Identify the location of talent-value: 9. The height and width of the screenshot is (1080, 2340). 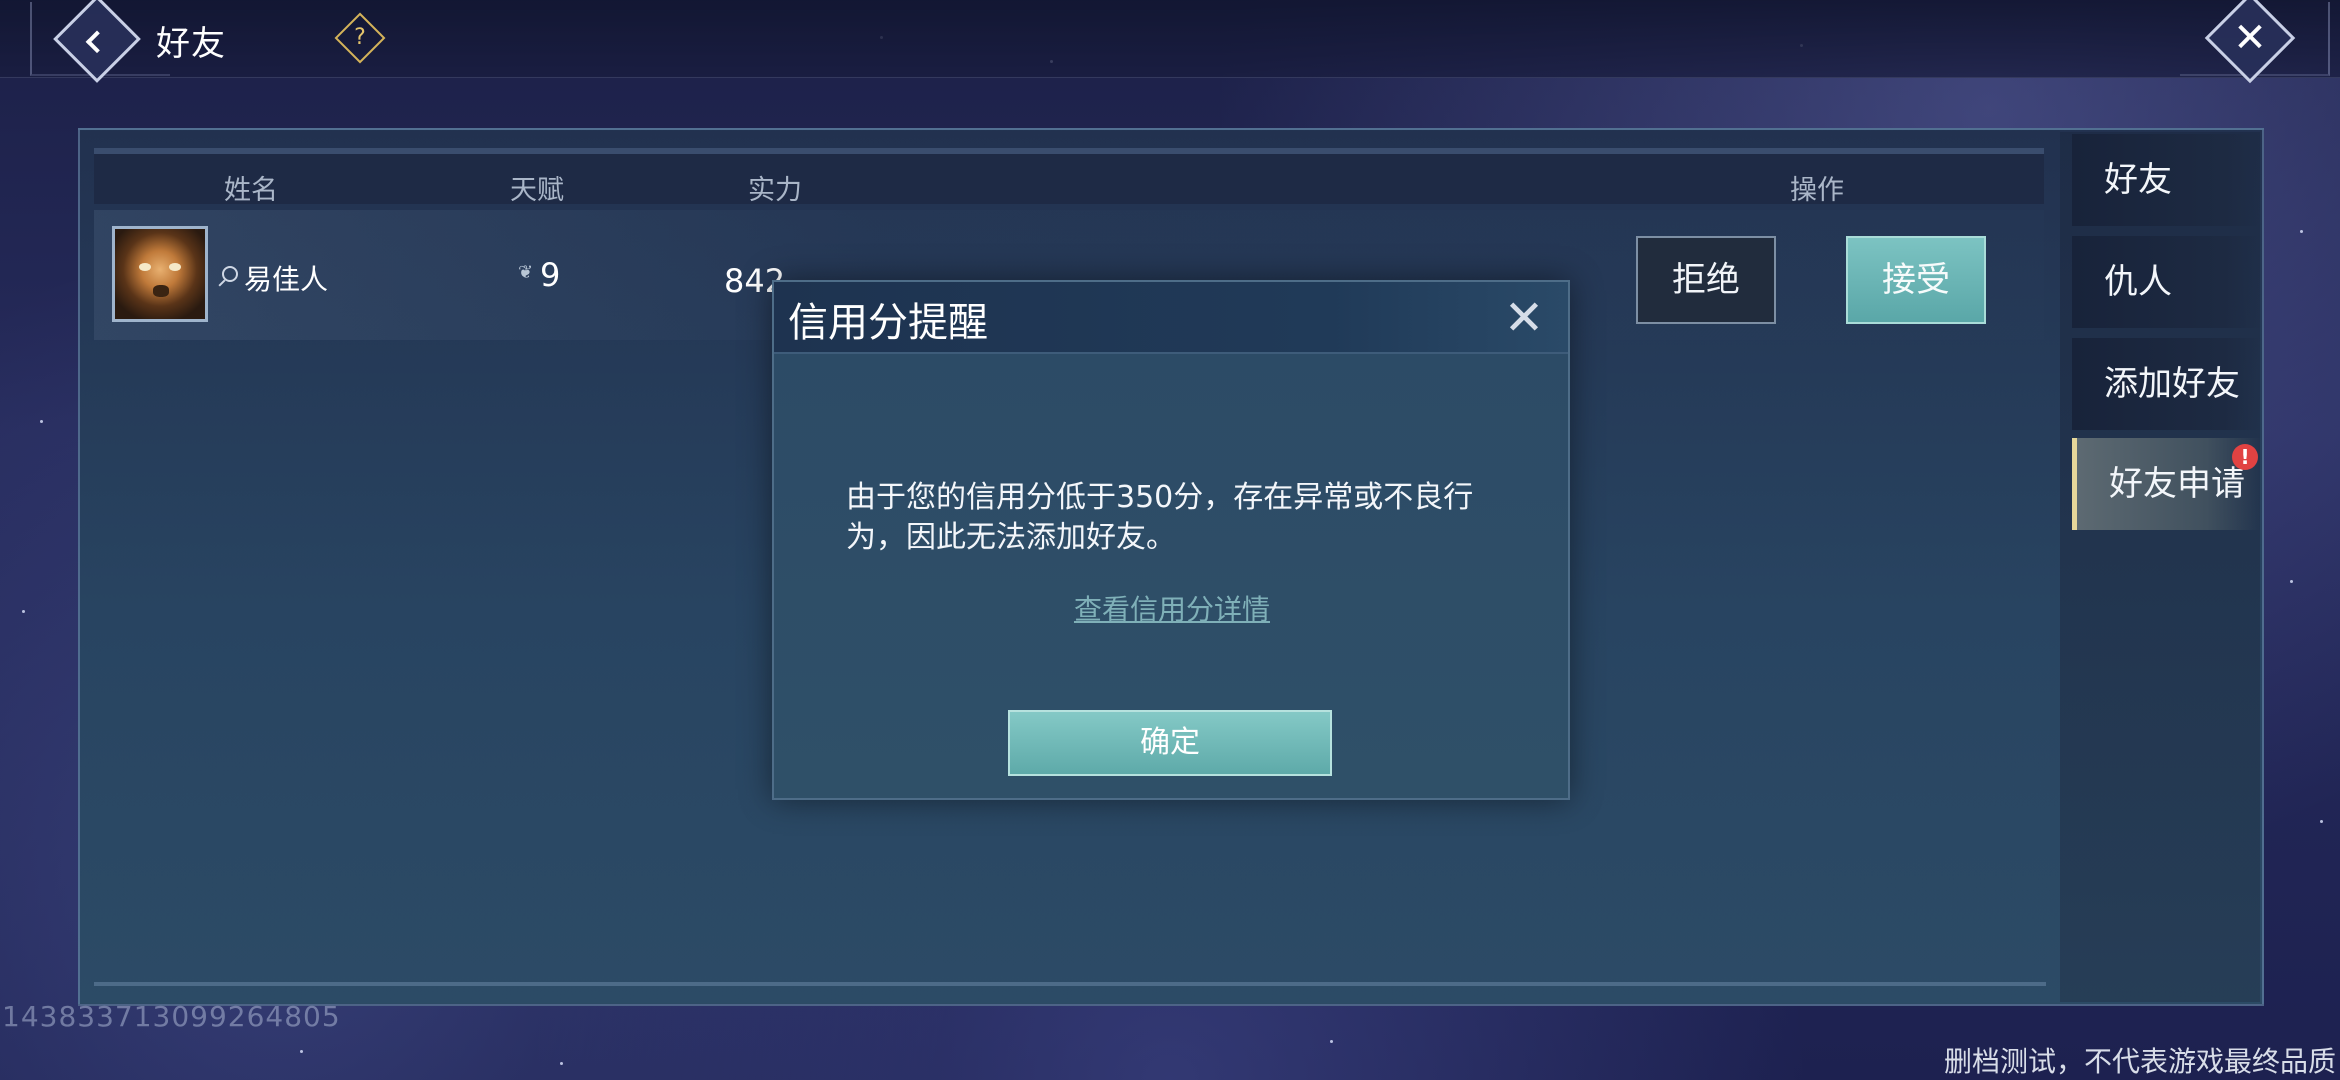
(550, 275).